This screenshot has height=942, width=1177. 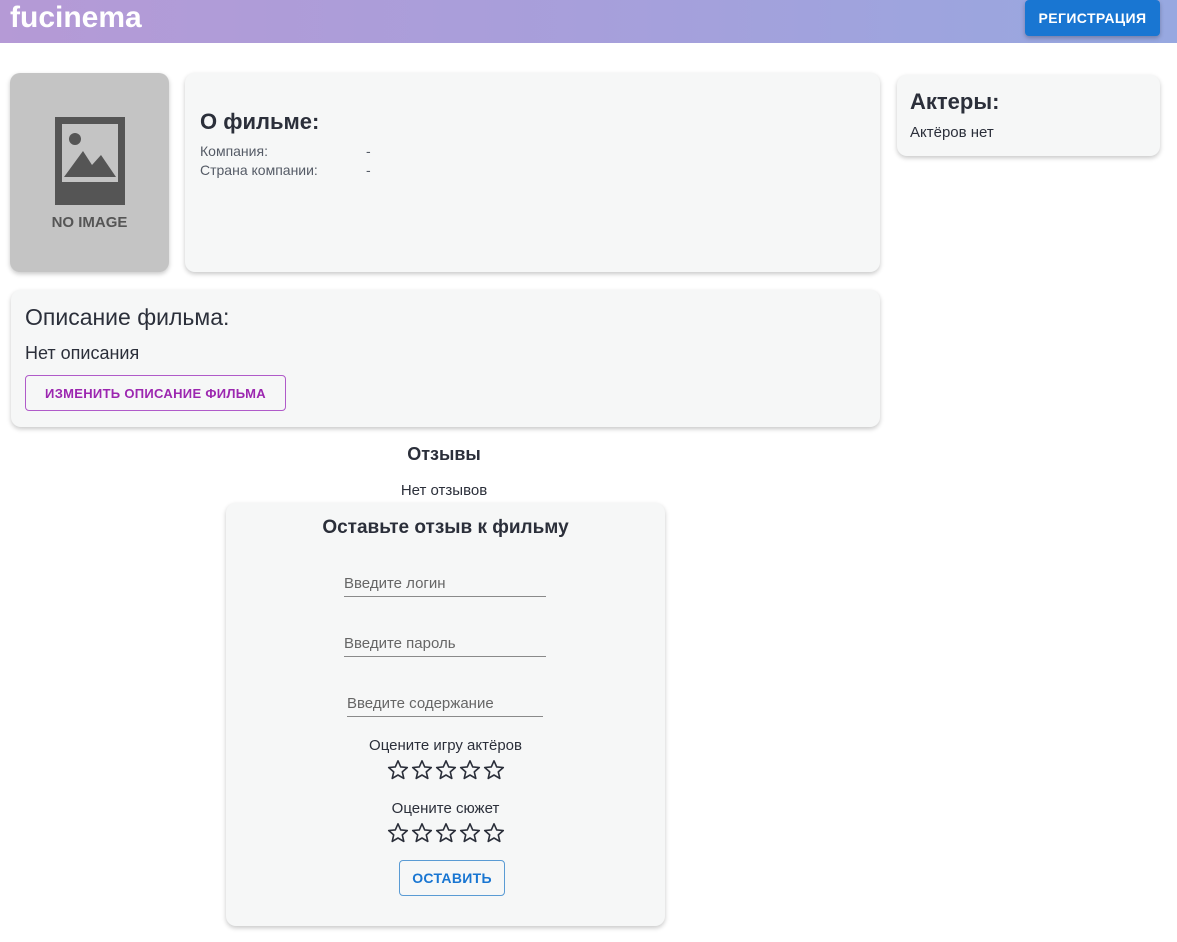 I want to click on content-input, so click(x=445, y=704).